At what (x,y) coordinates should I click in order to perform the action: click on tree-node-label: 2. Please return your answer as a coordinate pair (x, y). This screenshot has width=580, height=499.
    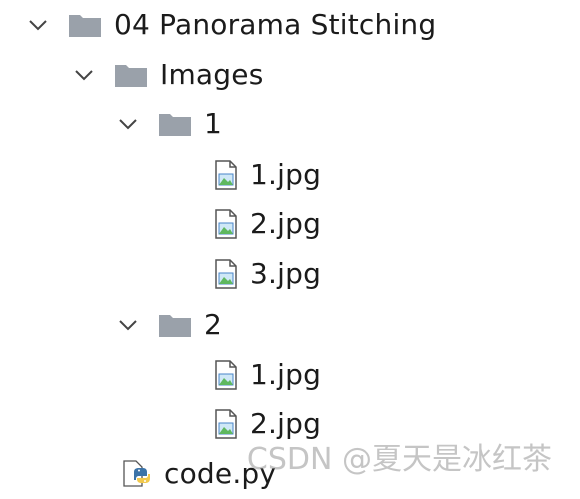
    Looking at the image, I should click on (213, 324).